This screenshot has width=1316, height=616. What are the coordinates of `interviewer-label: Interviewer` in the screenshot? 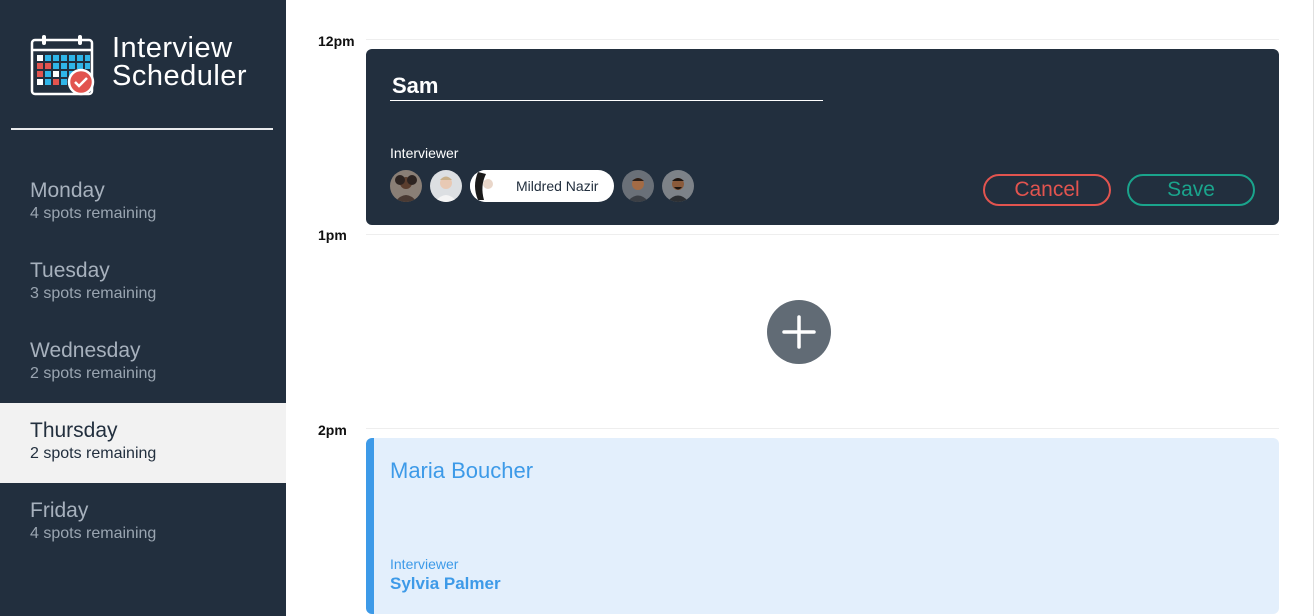 It's located at (424, 153).